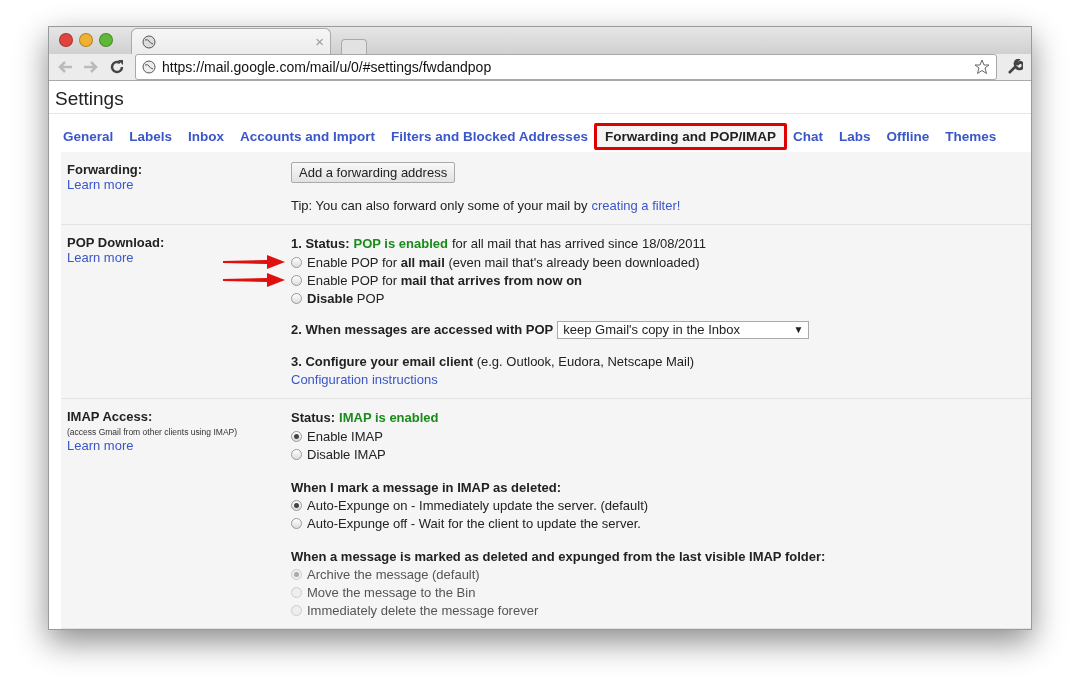 The image size is (1078, 699). What do you see at coordinates (439, 206) in the screenshot?
I see `tip-text: Tip: You can also forward only some of your mail by` at bounding box center [439, 206].